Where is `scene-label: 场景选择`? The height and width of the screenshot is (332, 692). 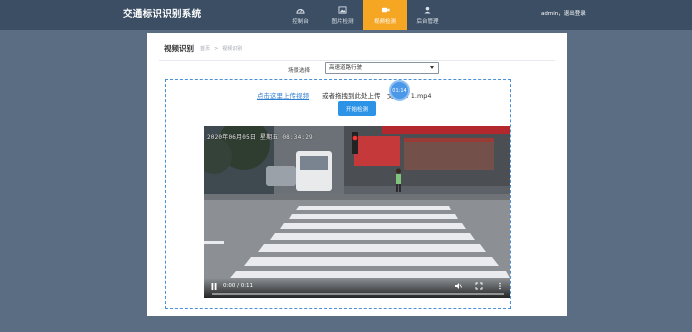 scene-label: 场景选择 is located at coordinates (299, 71).